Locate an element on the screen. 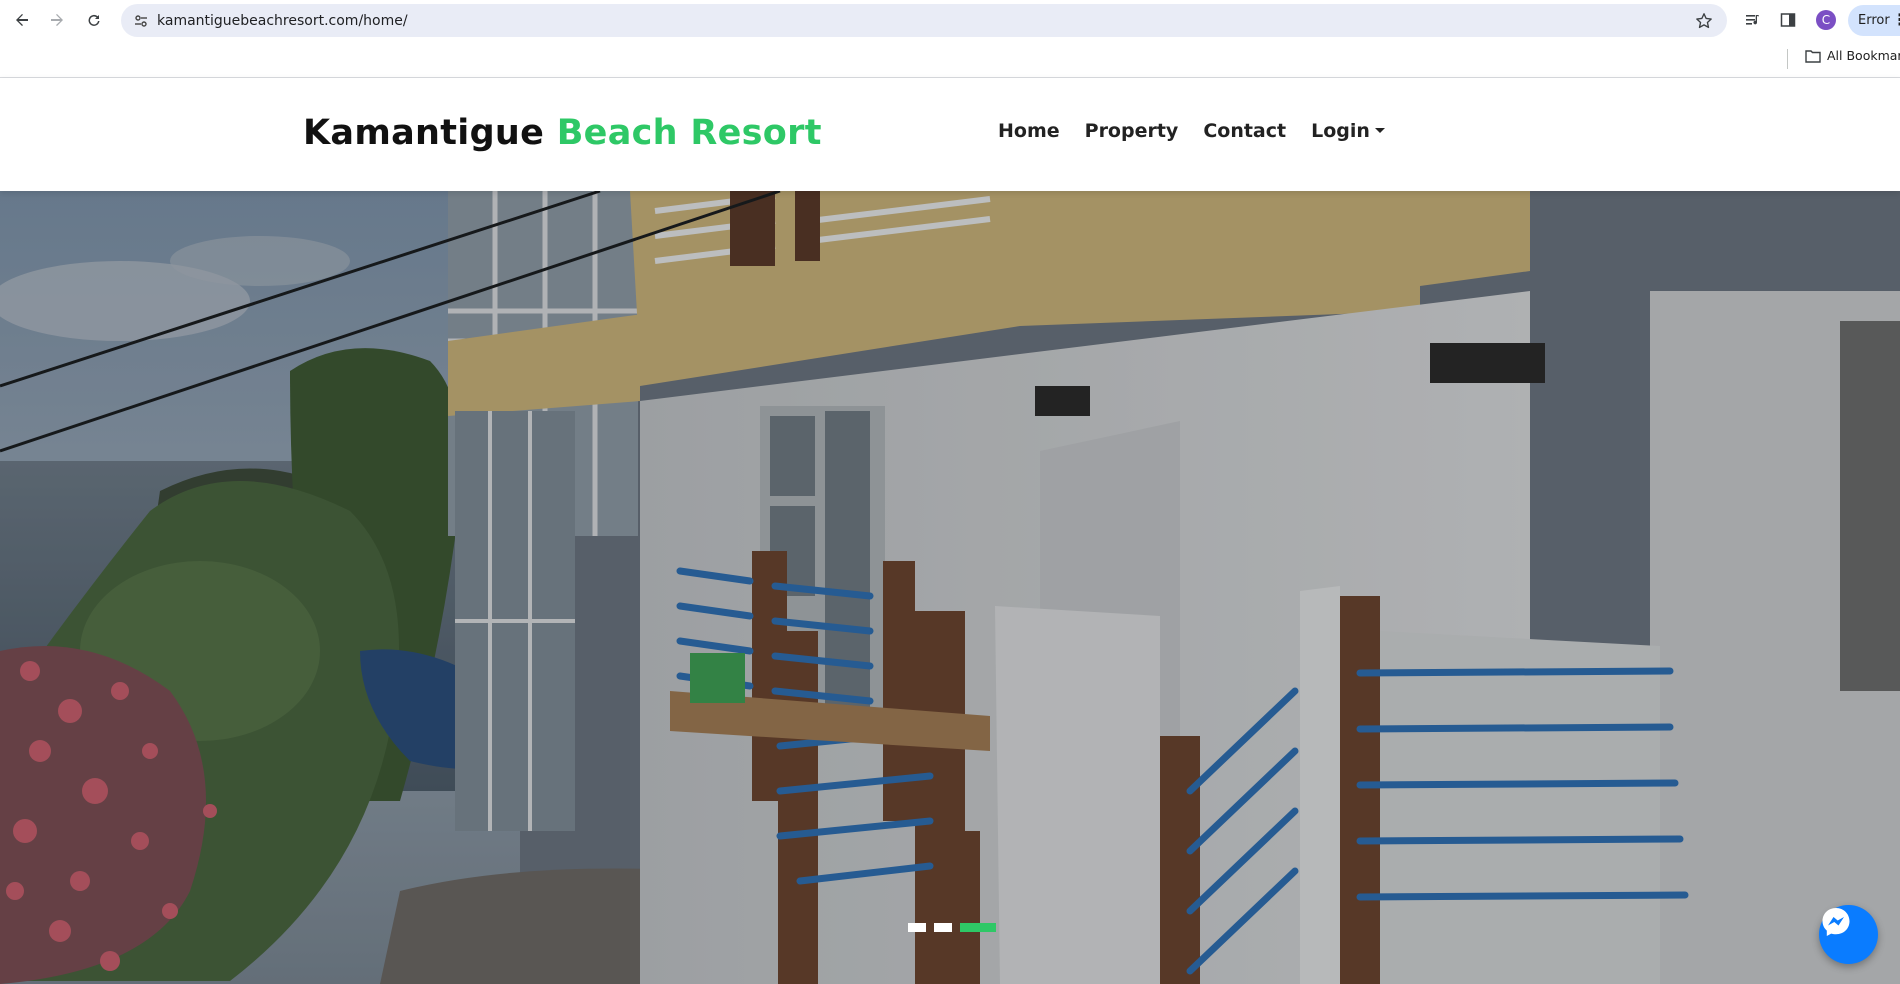 The height and width of the screenshot is (984, 1900). arrow-right-icon is located at coordinates (57, 20).